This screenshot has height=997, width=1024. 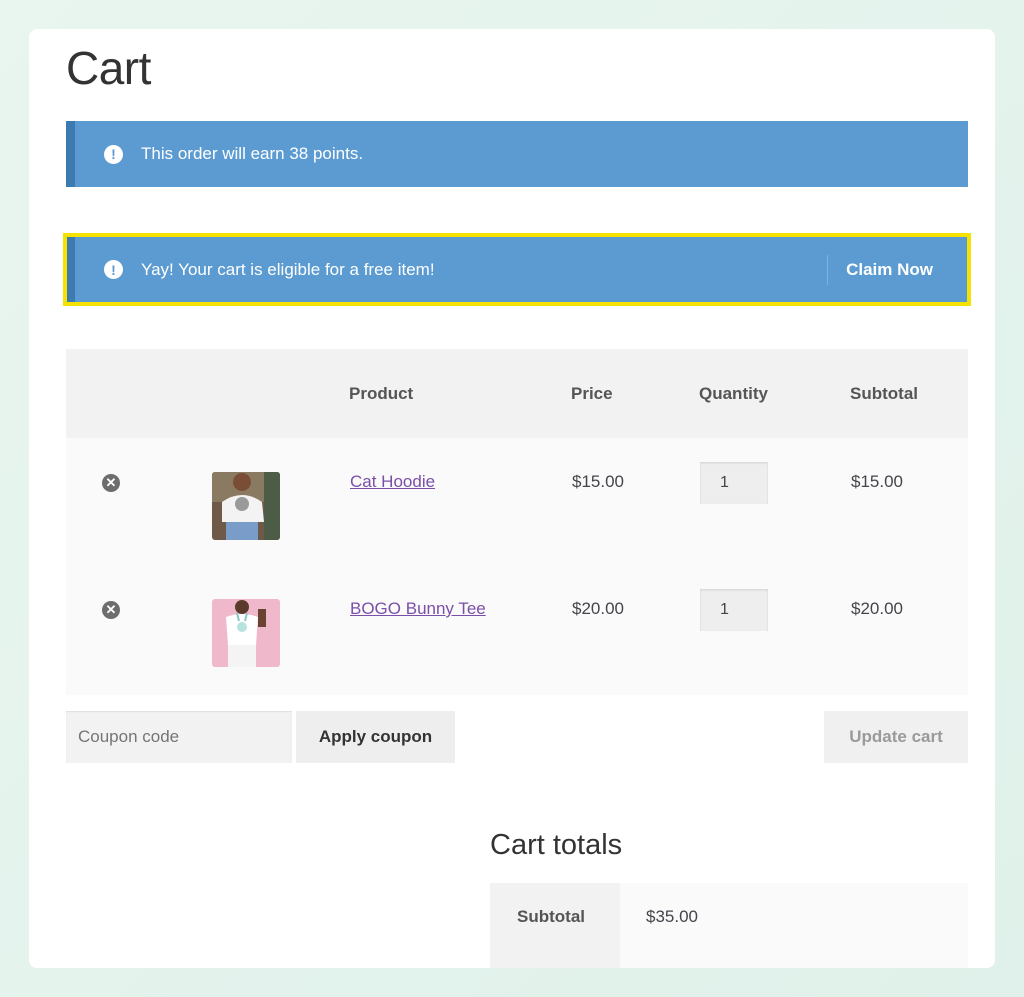 I want to click on item-price: $15.00, so click(x=598, y=481).